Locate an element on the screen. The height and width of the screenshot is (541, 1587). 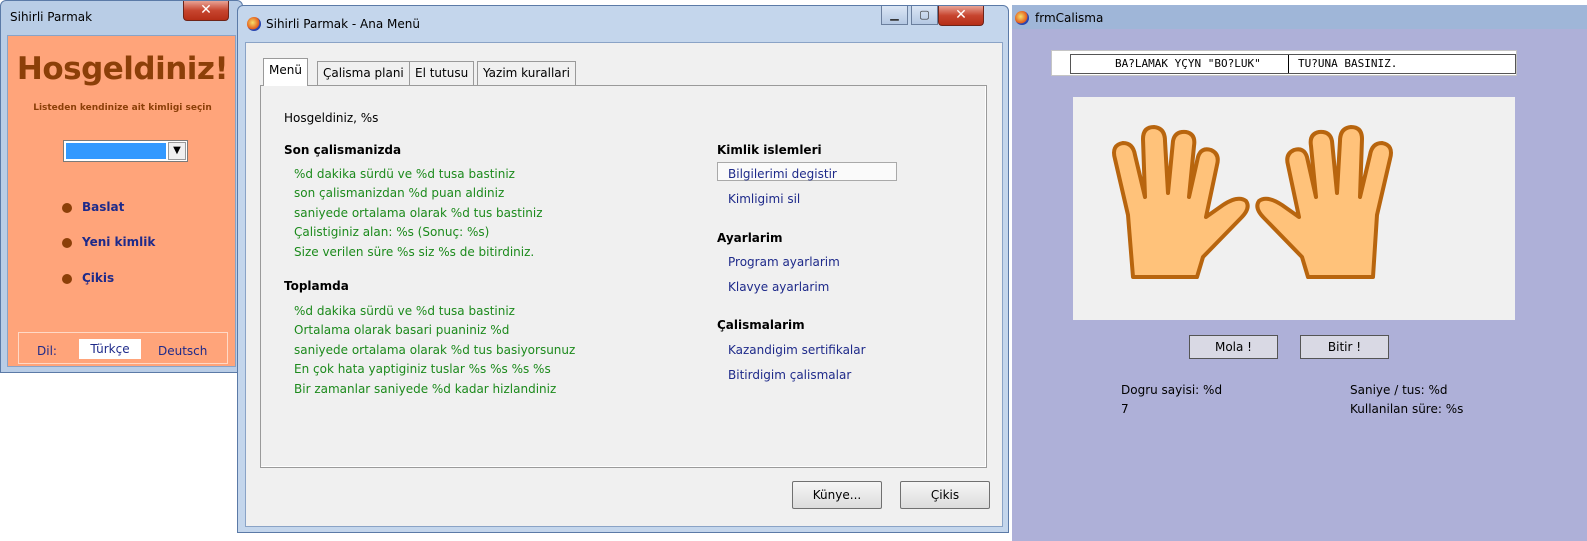
start-link-label: Baslat is located at coordinates (103, 207).